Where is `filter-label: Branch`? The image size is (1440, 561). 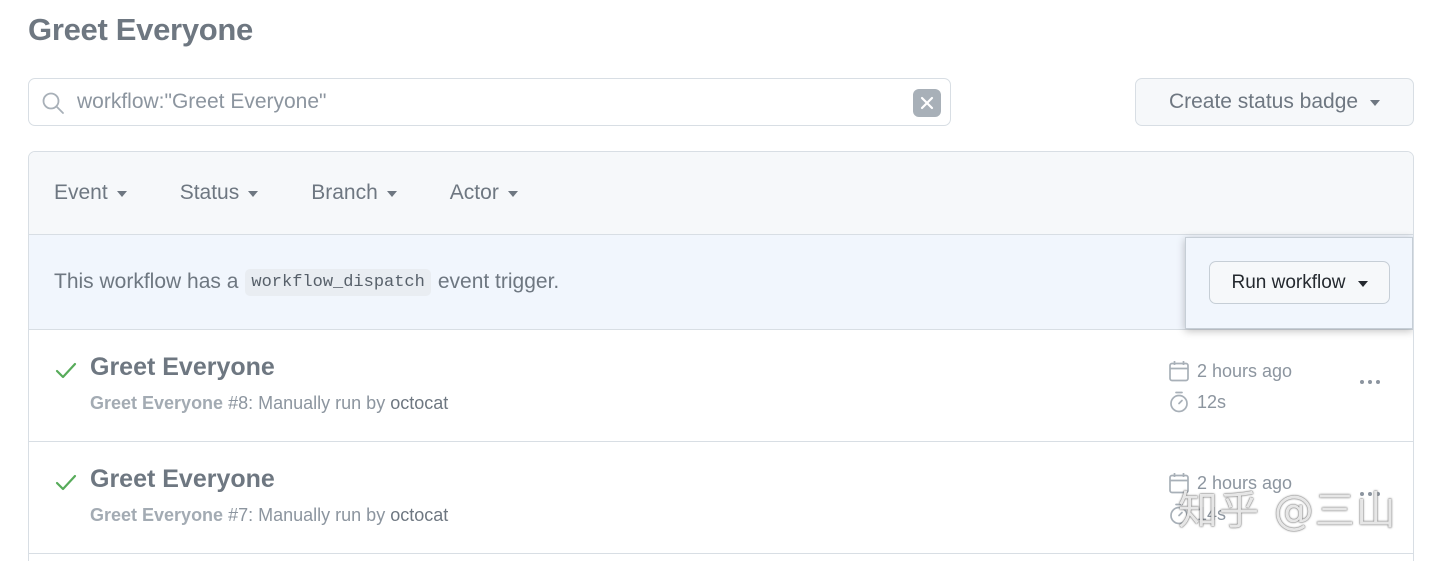 filter-label: Branch is located at coordinates (344, 192).